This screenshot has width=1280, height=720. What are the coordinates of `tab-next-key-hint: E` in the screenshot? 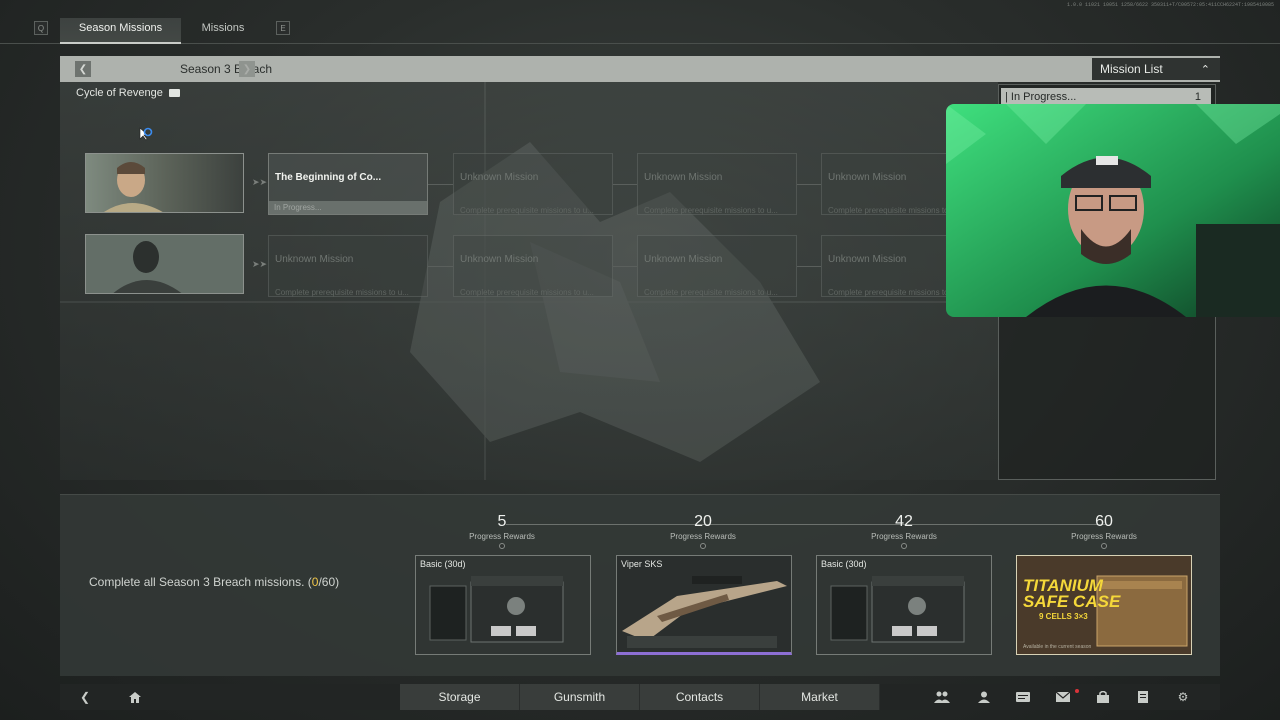 It's located at (283, 28).